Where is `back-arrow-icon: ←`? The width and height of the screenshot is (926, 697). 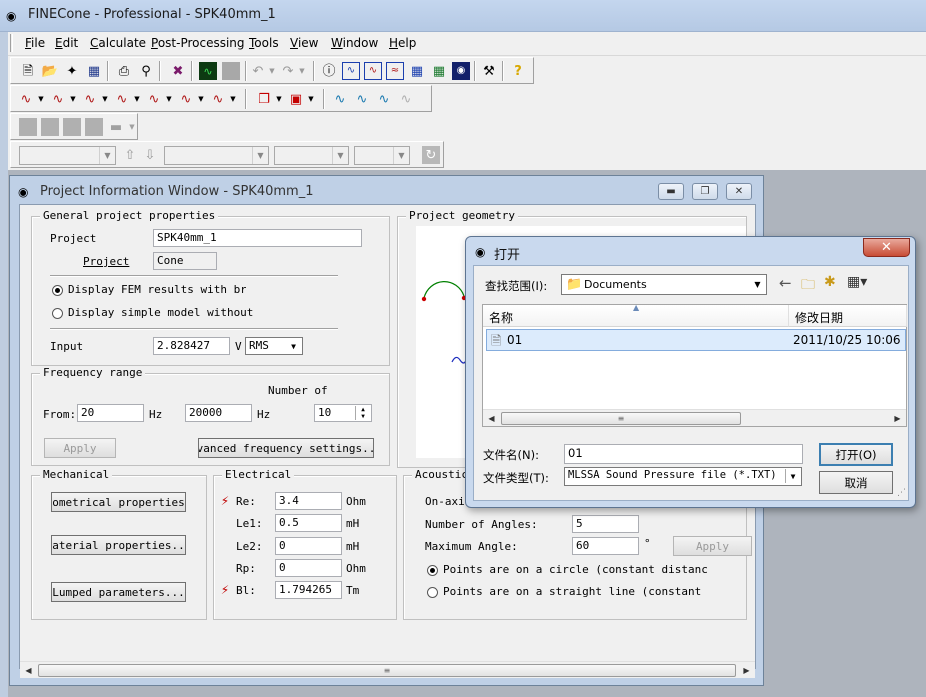
back-arrow-icon: ← is located at coordinates (785, 283).